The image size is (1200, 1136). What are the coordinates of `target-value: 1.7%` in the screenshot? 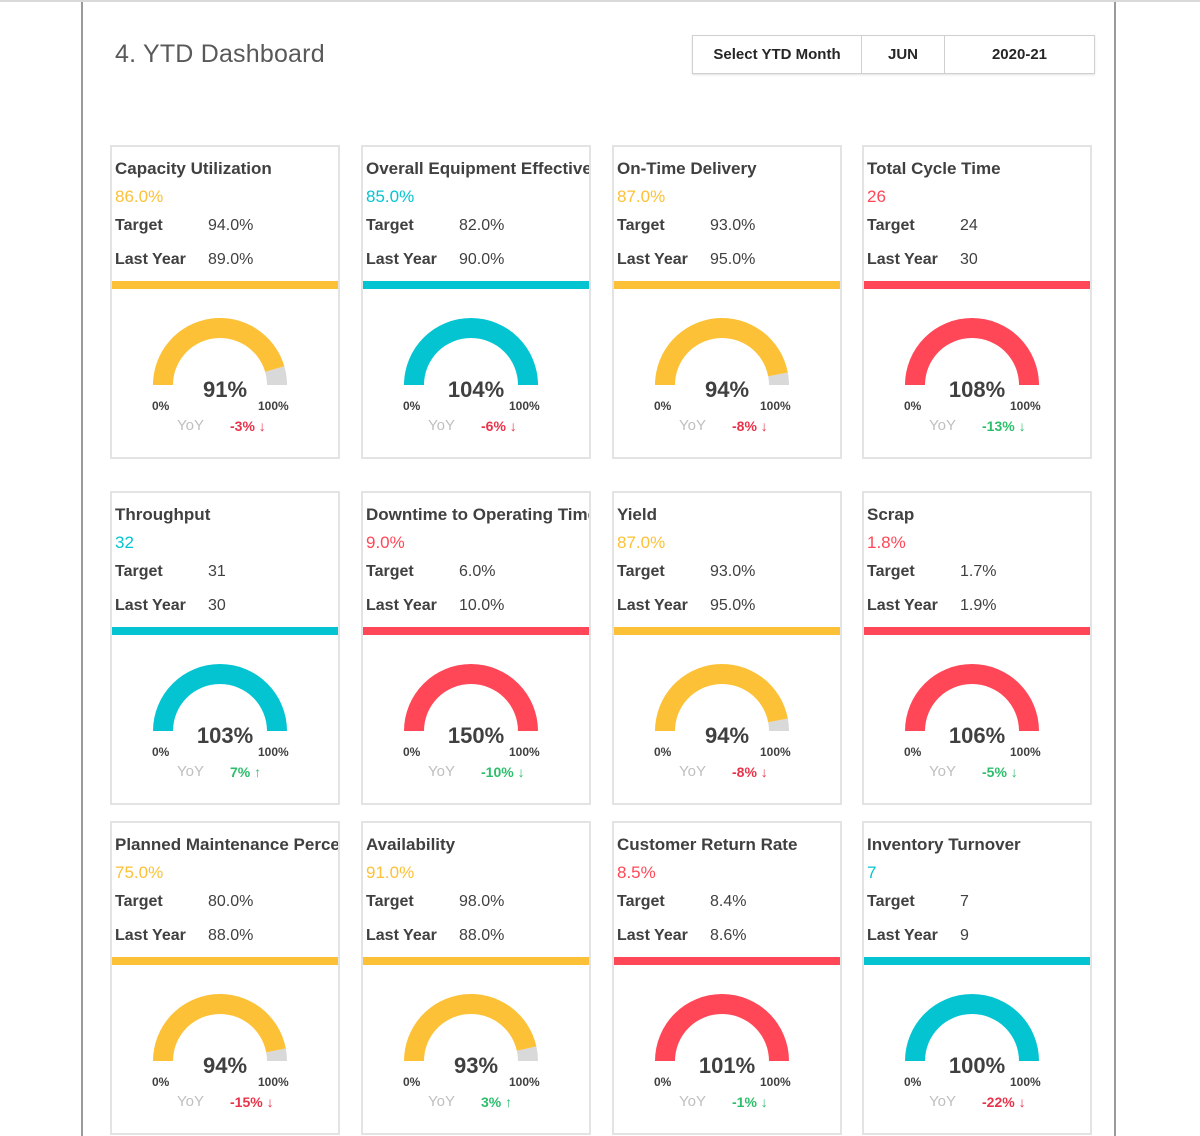 It's located at (978, 571).